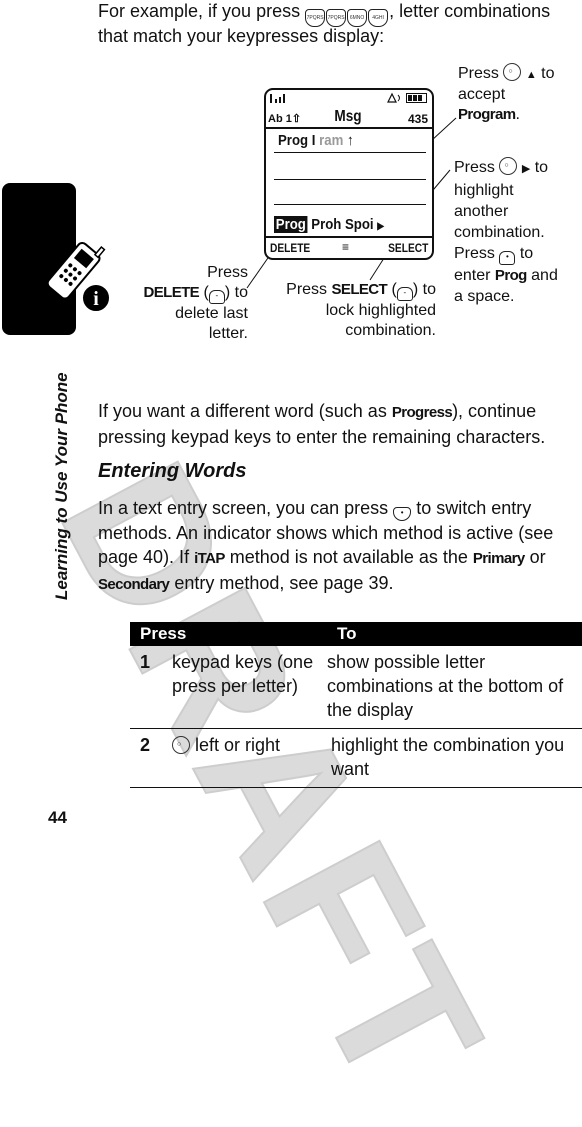 The width and height of the screenshot is (582, 1127). What do you see at coordinates (194, 303) in the screenshot?
I see `callout-delete: Press DELETE (-) to delete last letter.` at bounding box center [194, 303].